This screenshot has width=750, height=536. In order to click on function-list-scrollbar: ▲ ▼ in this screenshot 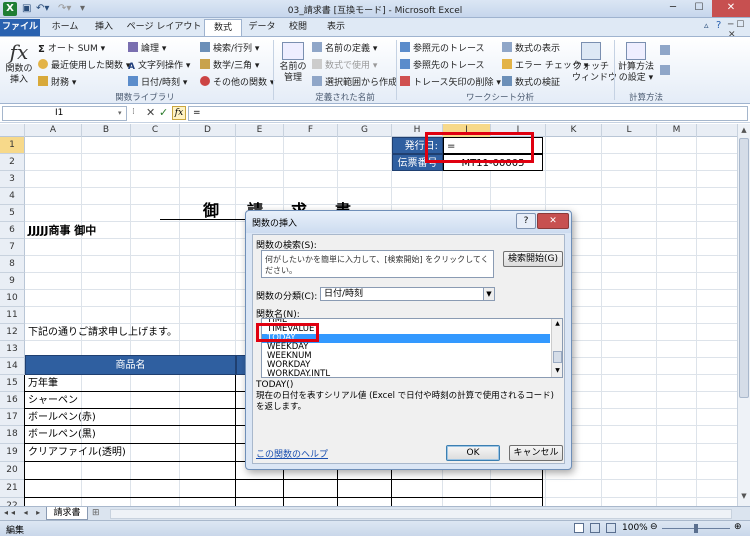, I will do `click(556, 348)`.